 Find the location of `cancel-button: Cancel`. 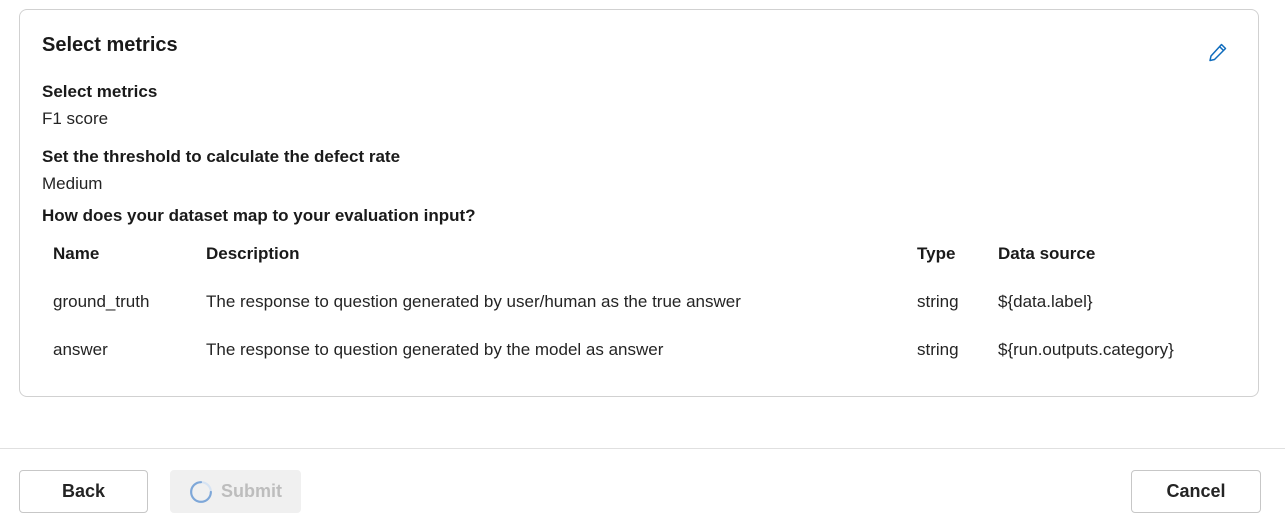

cancel-button: Cancel is located at coordinates (1196, 491).